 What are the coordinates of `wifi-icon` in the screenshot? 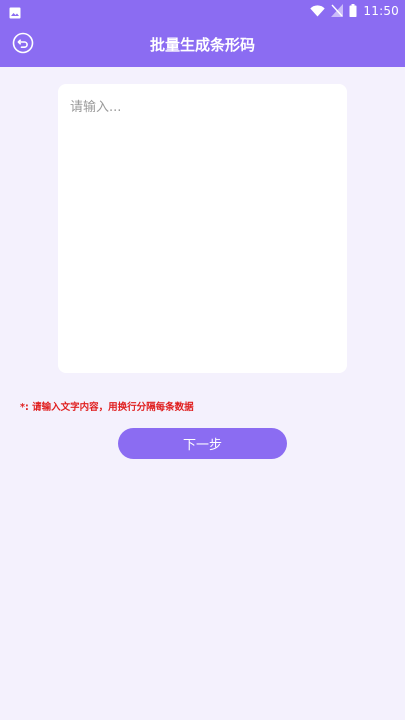 It's located at (318, 11).